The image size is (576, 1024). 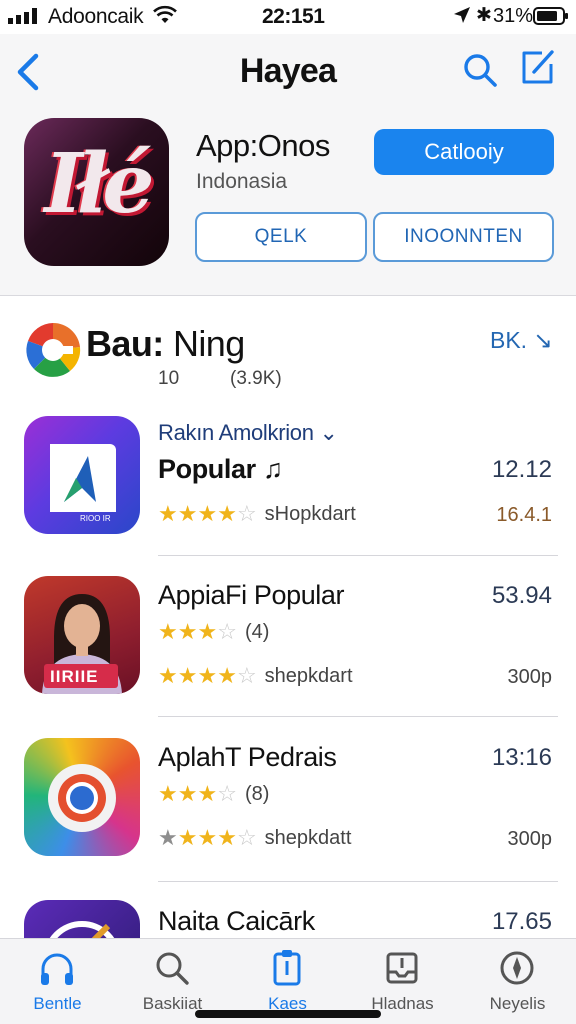 I want to click on battery-percent: 31%, so click(x=513, y=16).